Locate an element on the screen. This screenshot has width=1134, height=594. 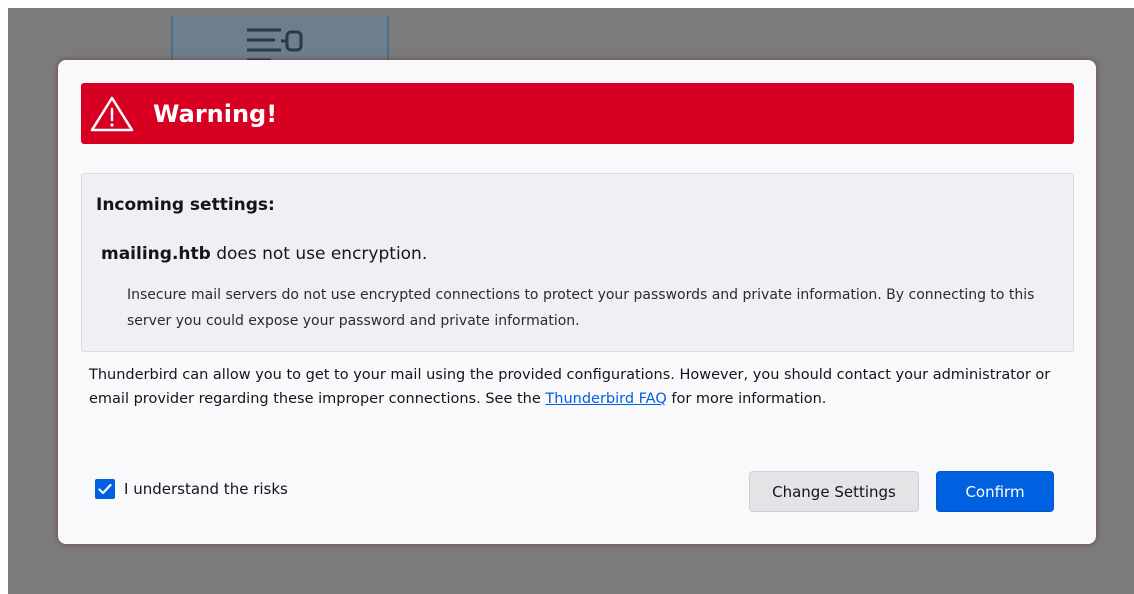
understand-risks-row: I understand the risks is located at coordinates (191, 489).